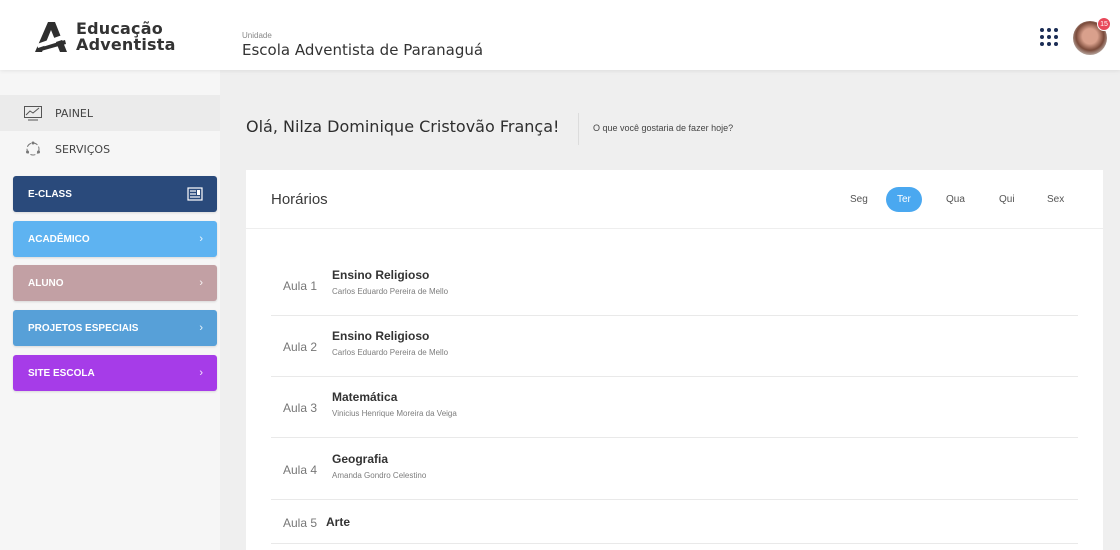 This screenshot has width=1120, height=550. I want to click on menu-eclass-button: E-CLASS, so click(115, 194).